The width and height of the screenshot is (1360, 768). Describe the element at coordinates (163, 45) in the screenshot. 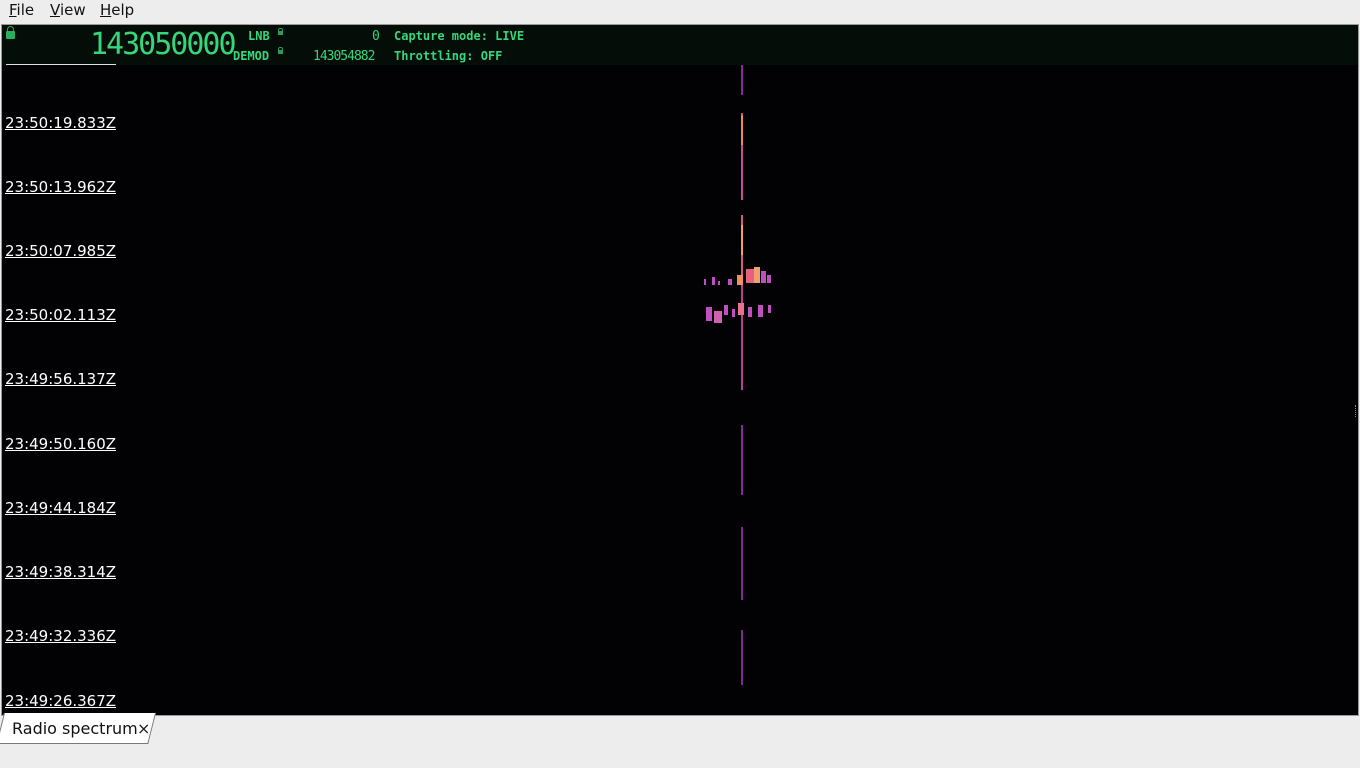

I see `main-frequency-display: 143050000` at that location.